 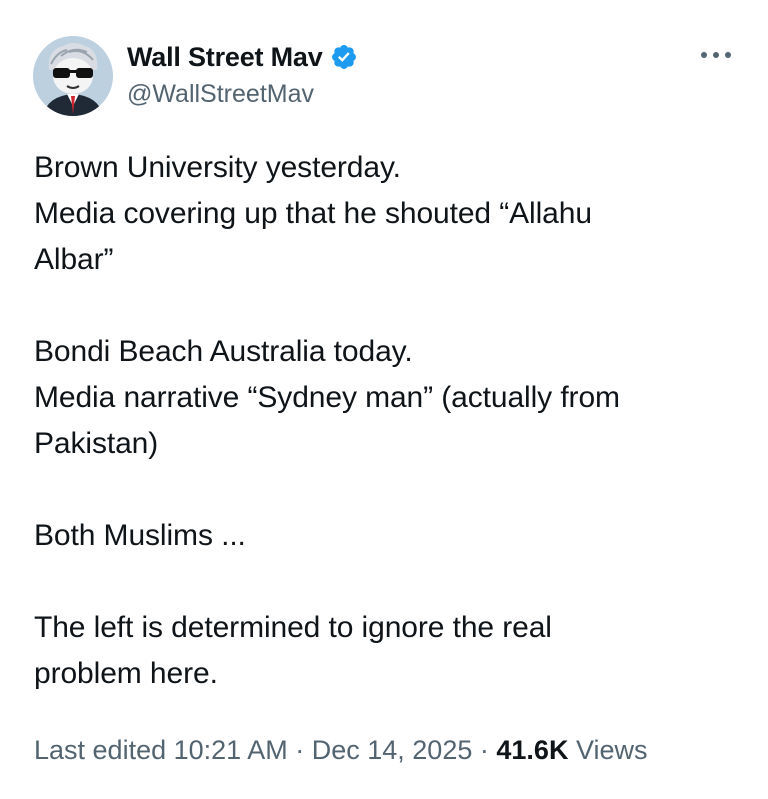 What do you see at coordinates (532, 750) in the screenshot?
I see `views-count: 41.6K` at bounding box center [532, 750].